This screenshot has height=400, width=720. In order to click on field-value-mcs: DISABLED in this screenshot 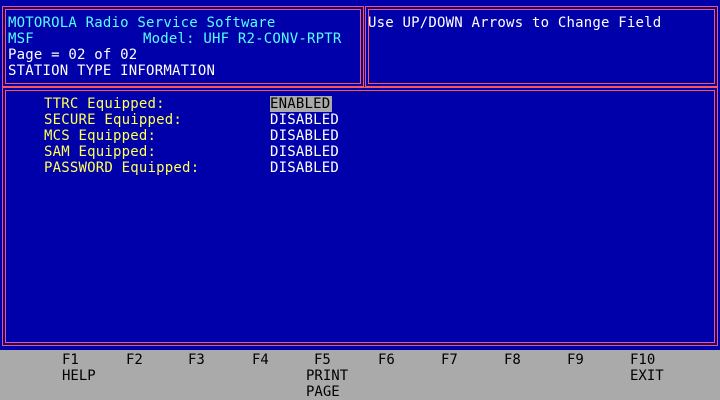, I will do `click(304, 136)`.